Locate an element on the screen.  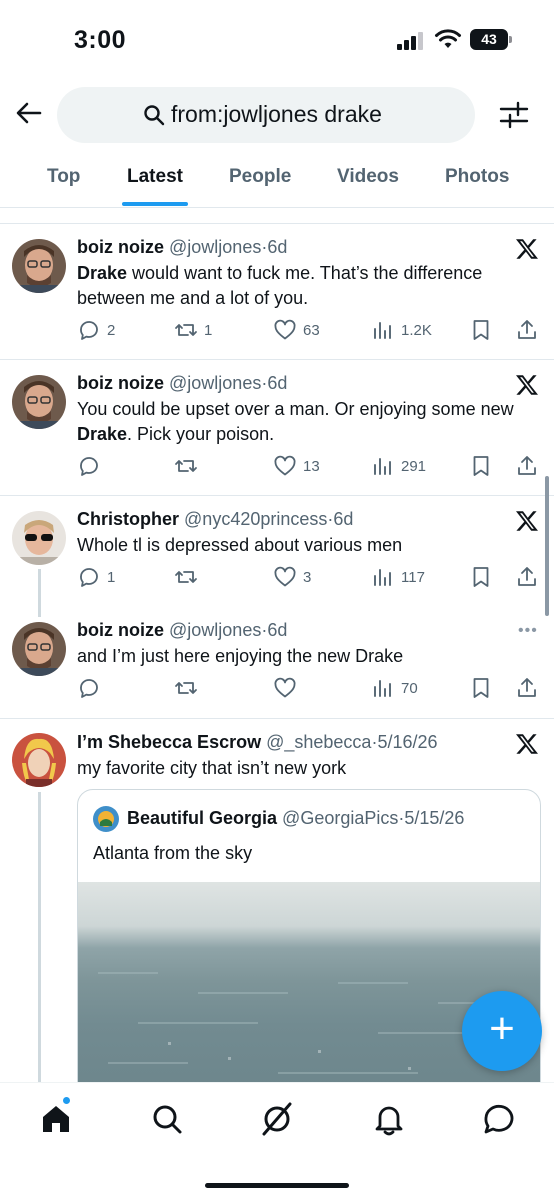
reply-count: 1 is located at coordinates (111, 577).